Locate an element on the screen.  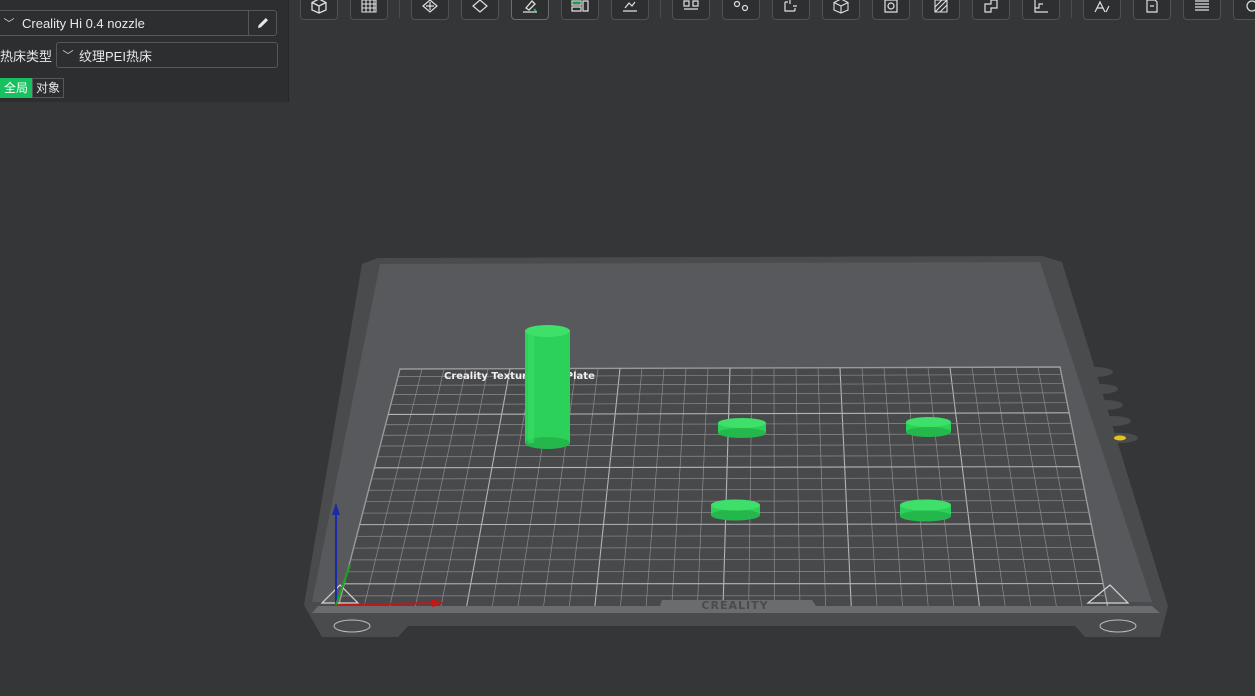
auto-orient-button is located at coordinates (480, 10).